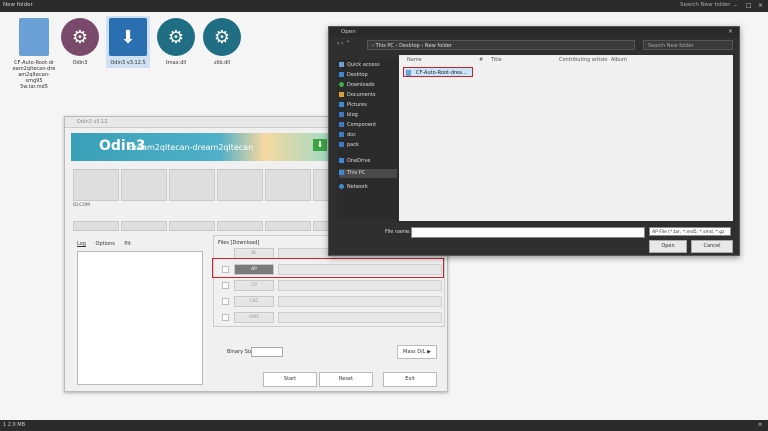 This screenshot has height=431, width=768. Describe the element at coordinates (81, 244) in the screenshot. I see `tab-log: Log` at that location.